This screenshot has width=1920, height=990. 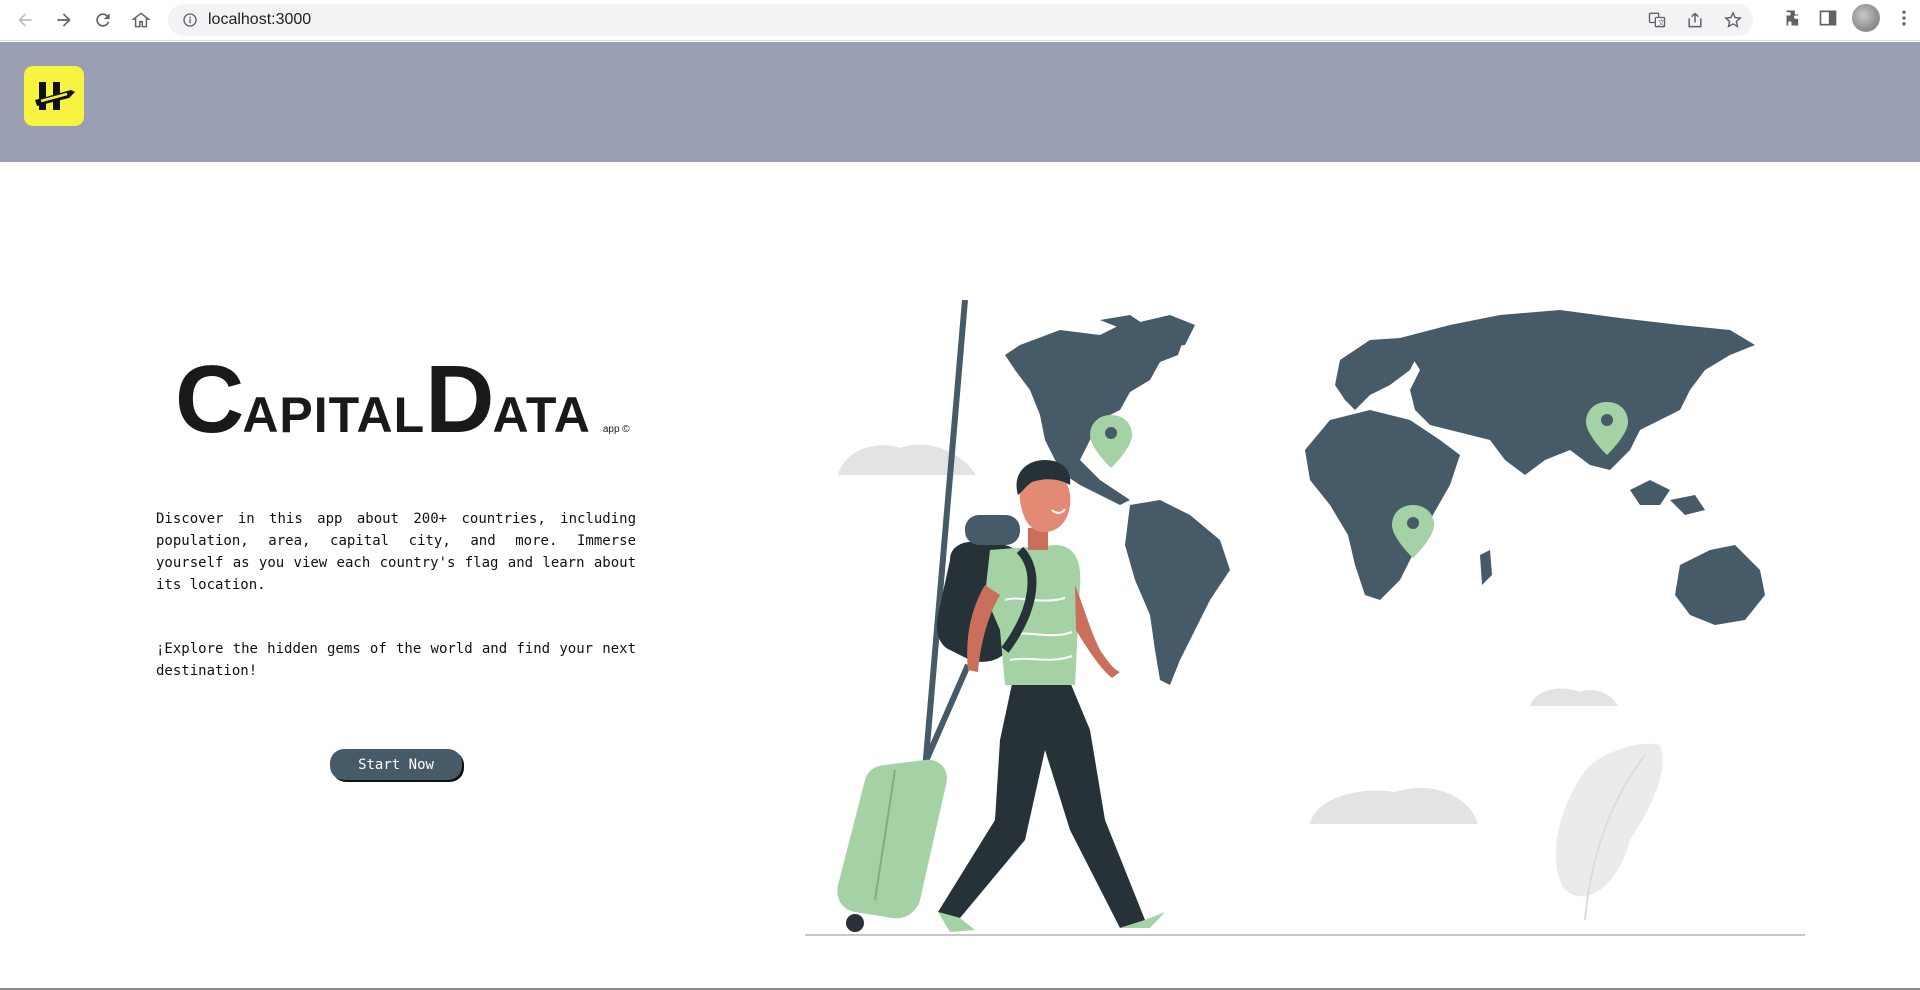 I want to click on cloud-right-small, so click(x=1574, y=697).